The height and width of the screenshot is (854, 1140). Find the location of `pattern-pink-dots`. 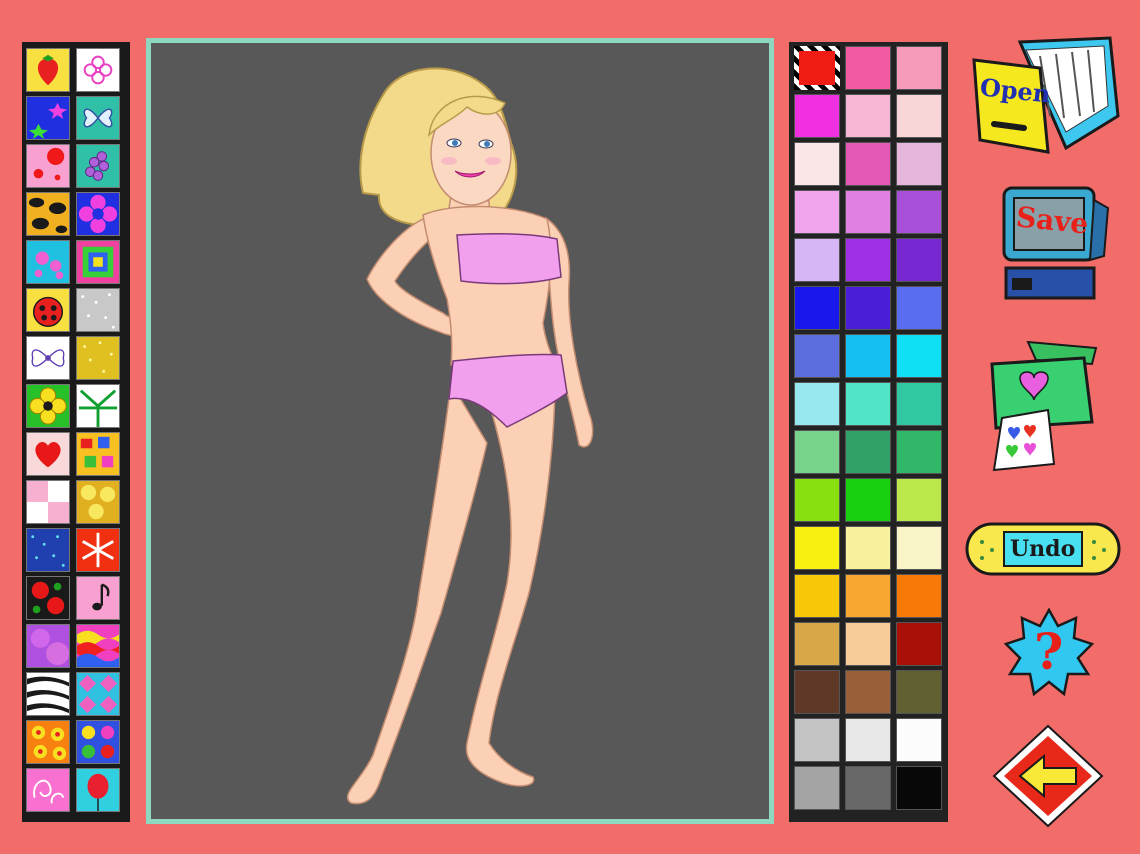

pattern-pink-dots is located at coordinates (48, 166).